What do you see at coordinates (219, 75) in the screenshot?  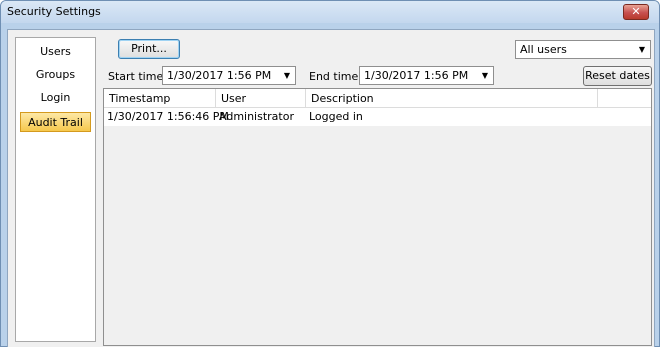 I see `start-time-value: 1/30/2017 1:56 PM` at bounding box center [219, 75].